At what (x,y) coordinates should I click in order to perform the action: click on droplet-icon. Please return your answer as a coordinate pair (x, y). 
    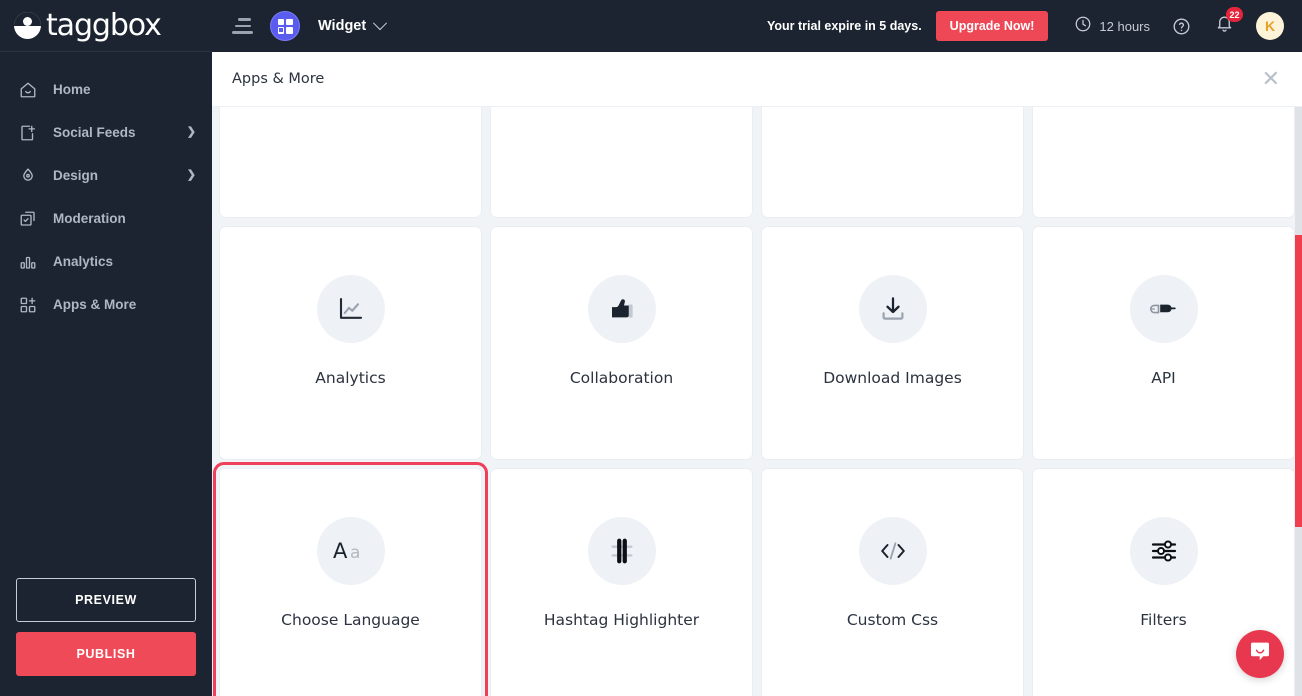
    Looking at the image, I should click on (27, 175).